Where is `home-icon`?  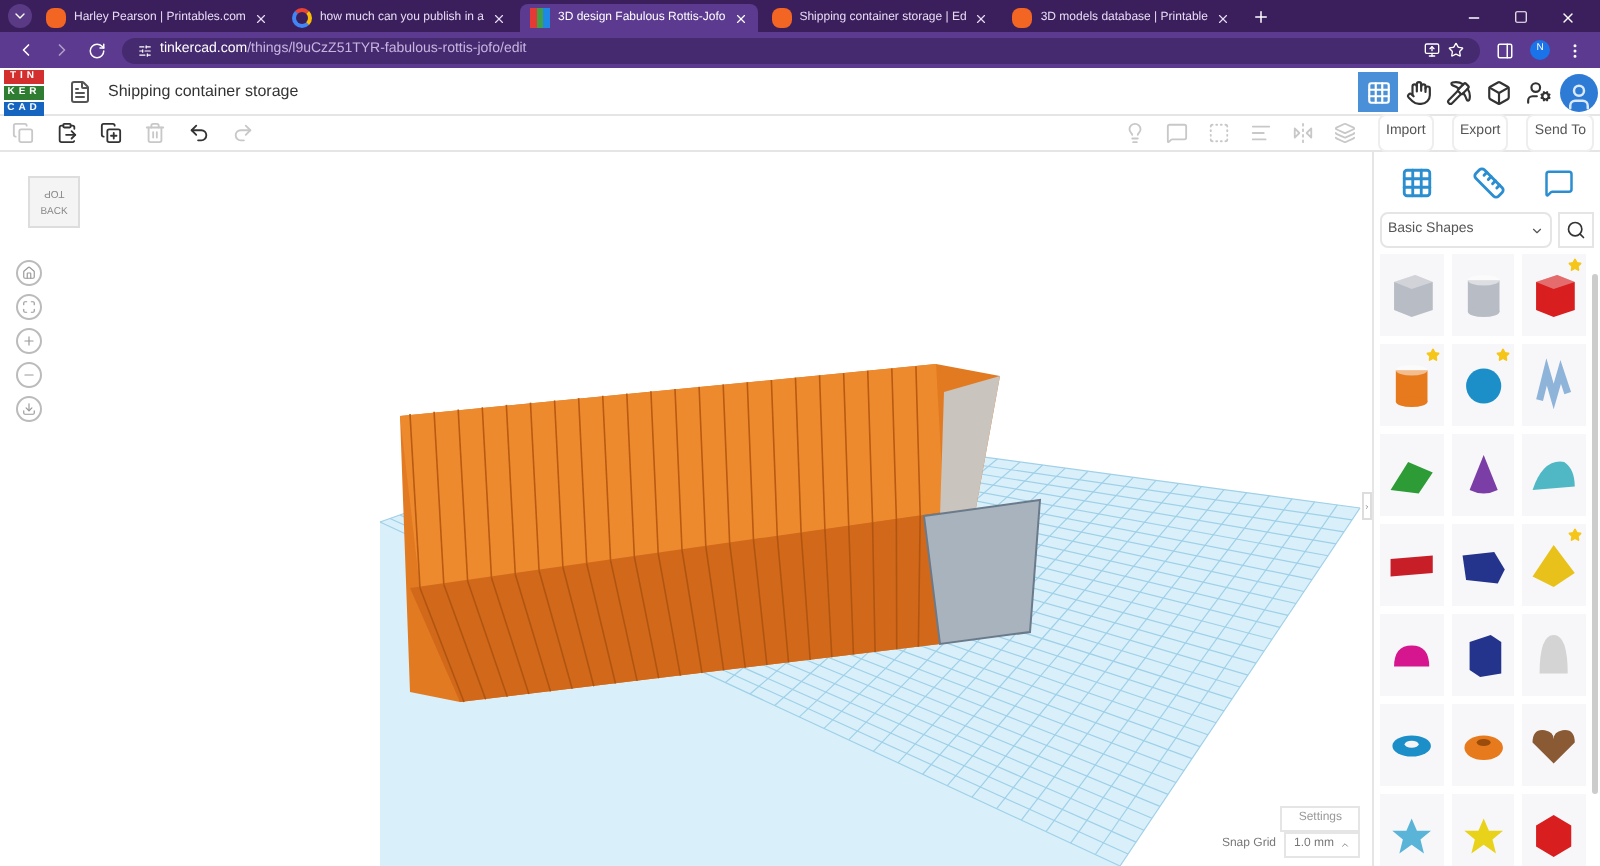 home-icon is located at coordinates (29, 273).